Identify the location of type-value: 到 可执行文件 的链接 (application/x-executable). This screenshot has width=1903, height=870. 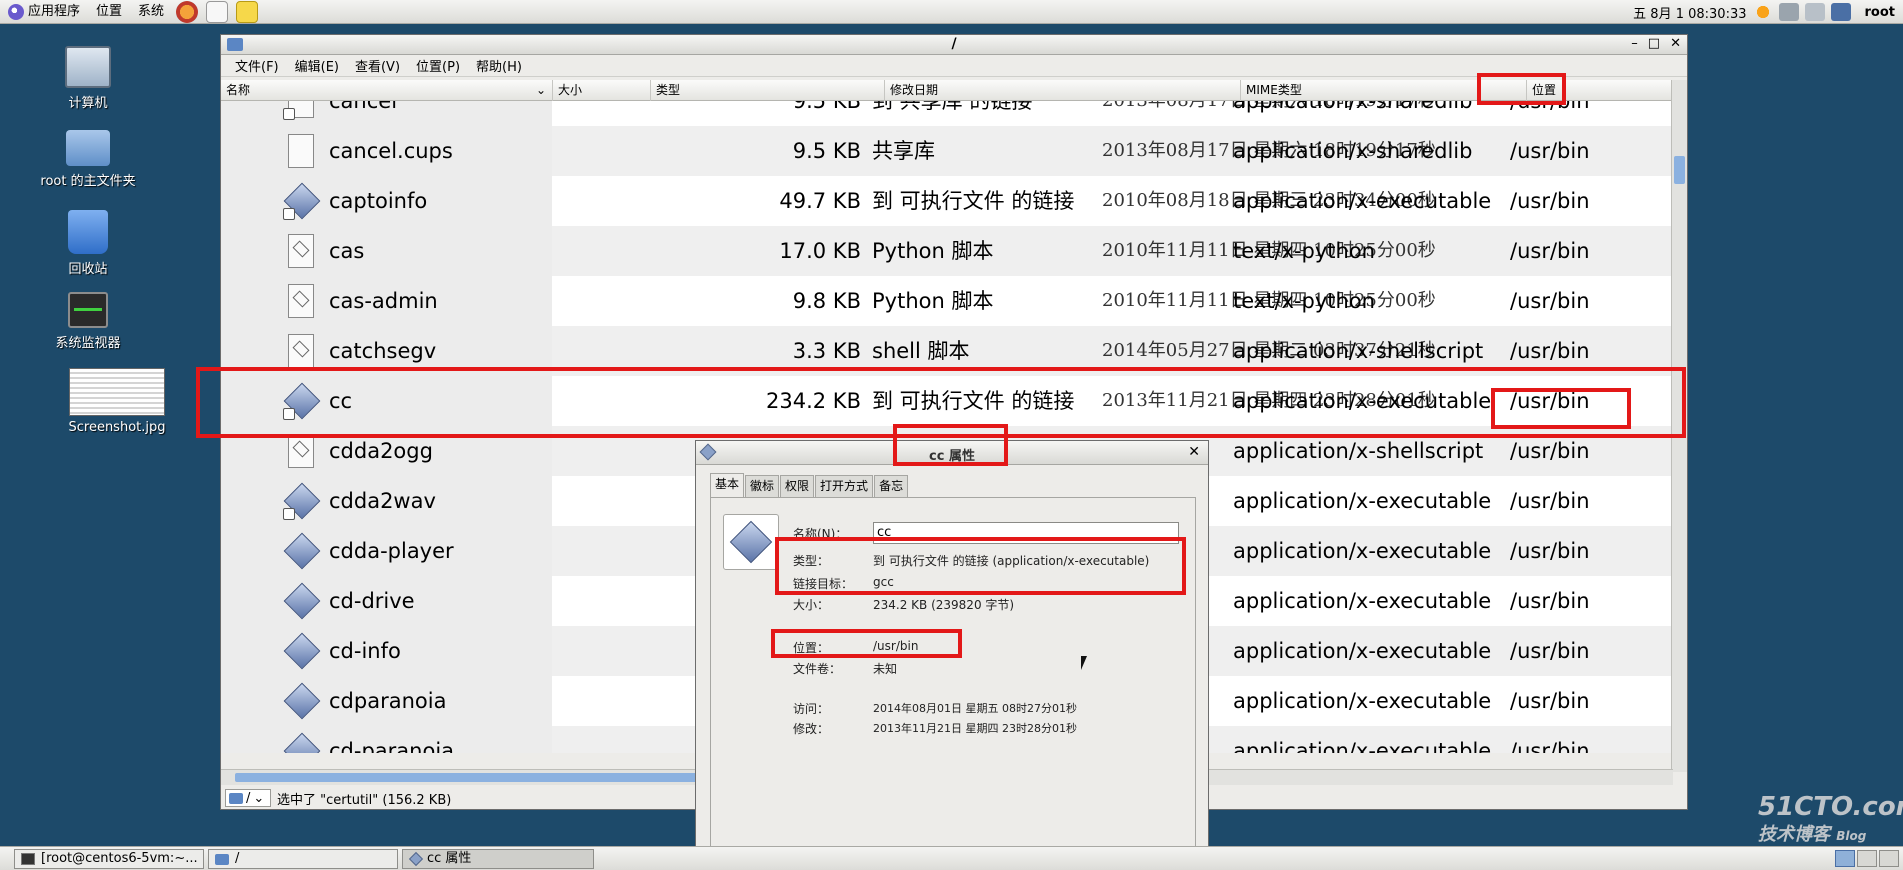
(1011, 561).